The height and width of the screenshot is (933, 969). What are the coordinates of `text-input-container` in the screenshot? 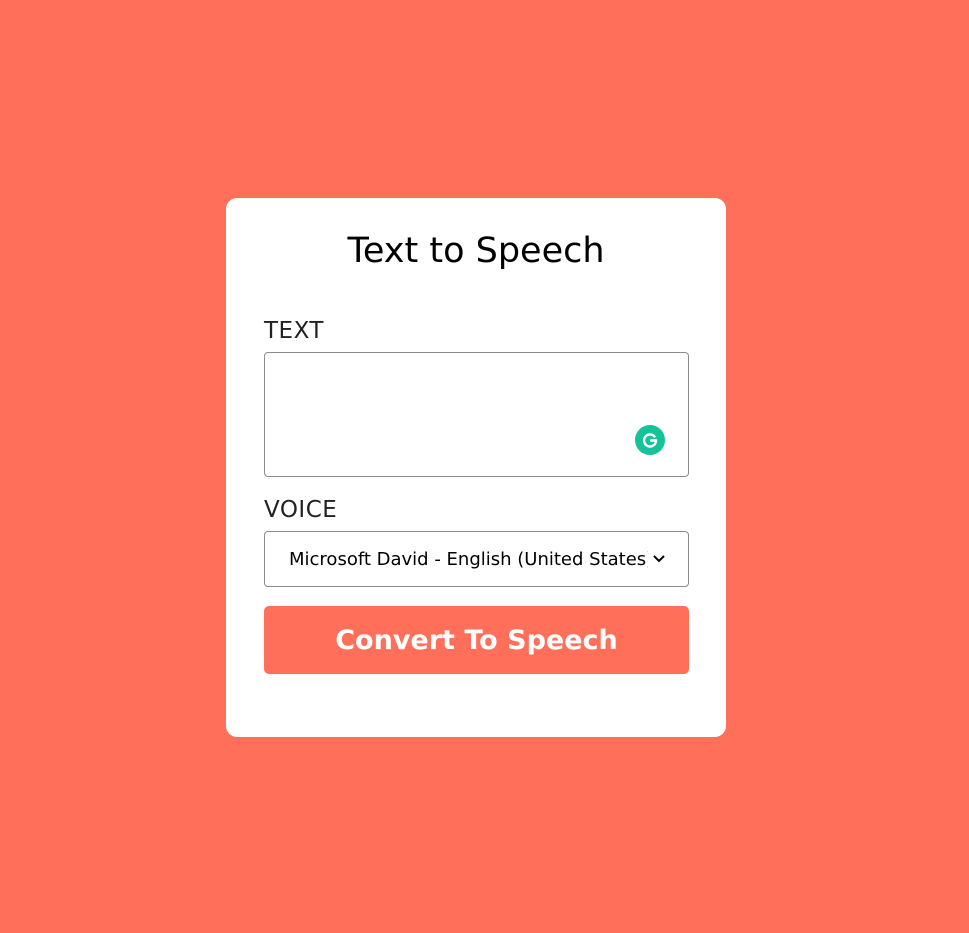 It's located at (476, 414).